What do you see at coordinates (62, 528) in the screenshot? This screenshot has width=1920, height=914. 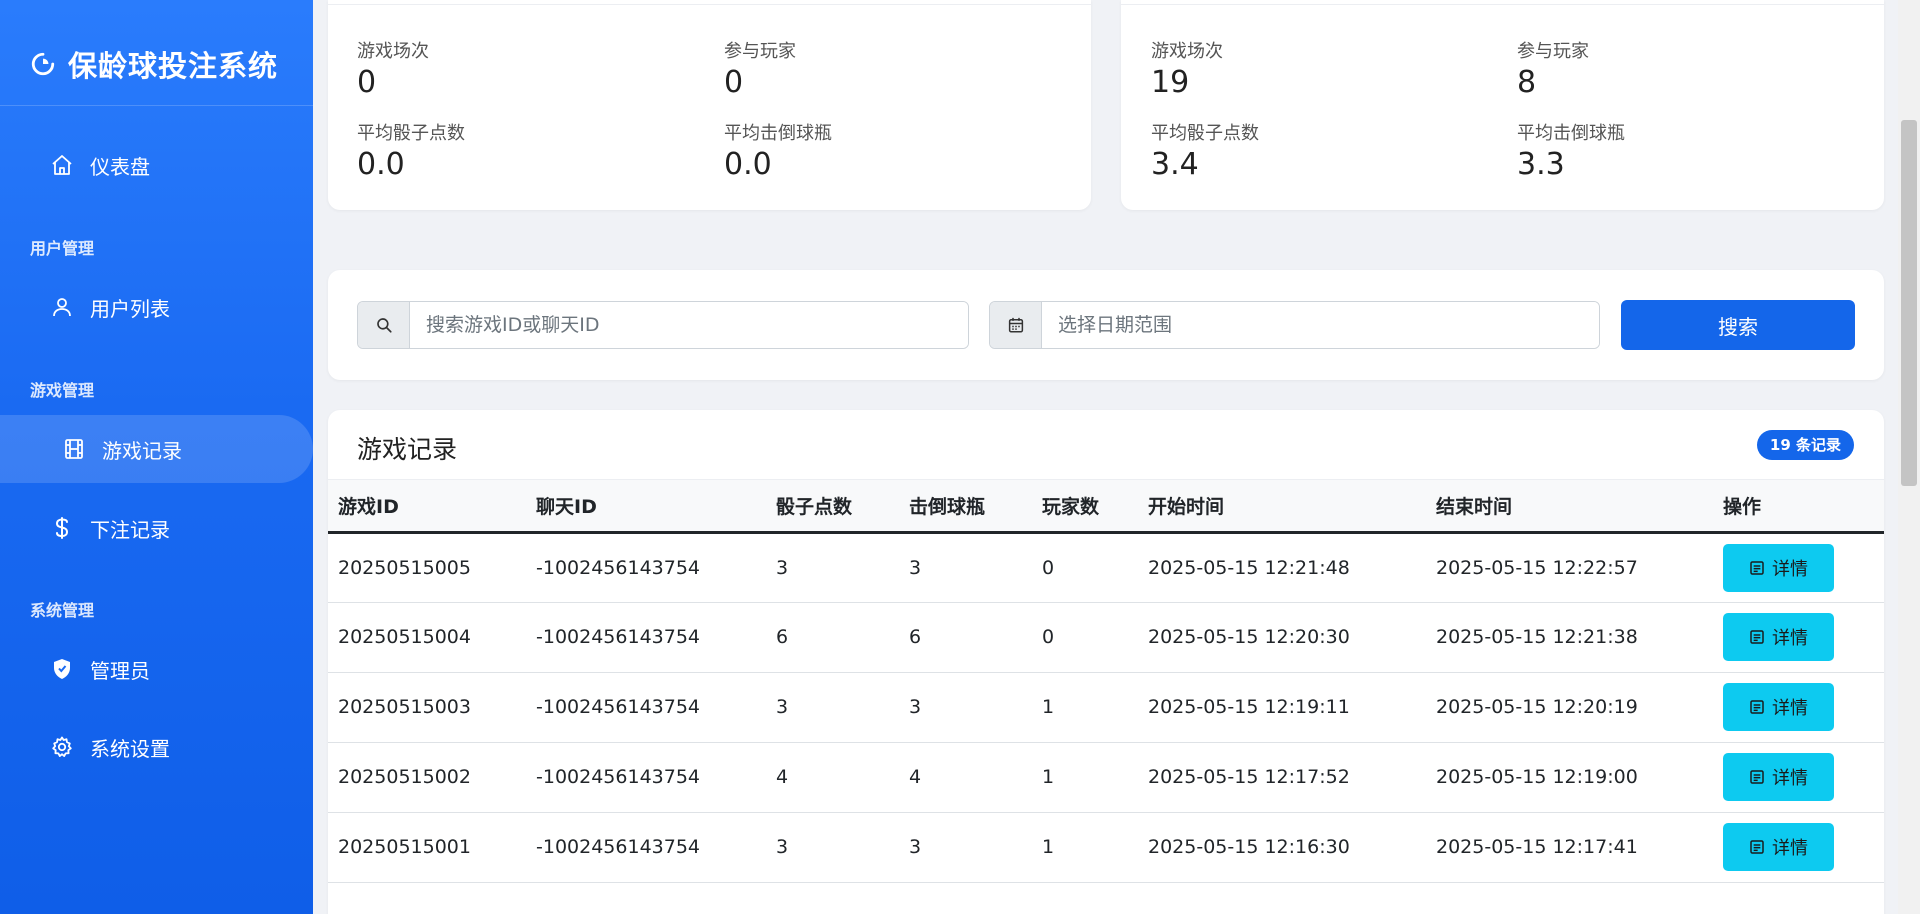 I see `dollar-icon` at bounding box center [62, 528].